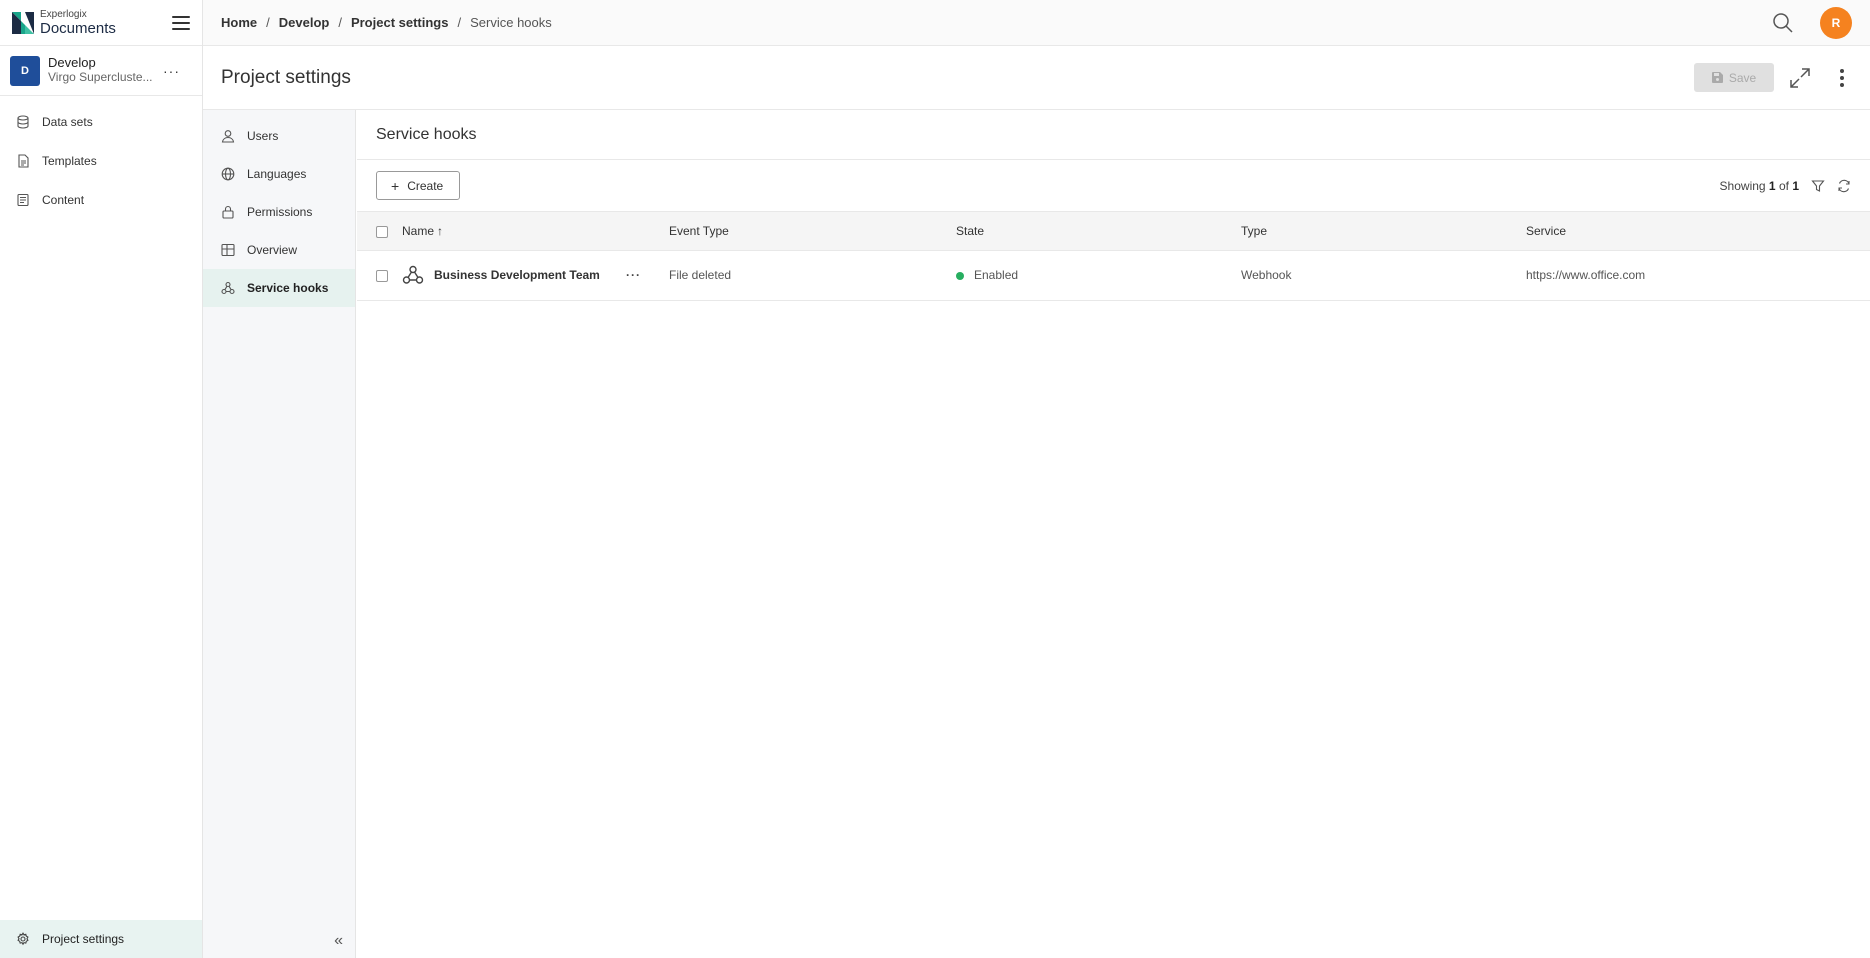 The width and height of the screenshot is (1870, 958). What do you see at coordinates (1783, 23) in the screenshot?
I see `search-icon` at bounding box center [1783, 23].